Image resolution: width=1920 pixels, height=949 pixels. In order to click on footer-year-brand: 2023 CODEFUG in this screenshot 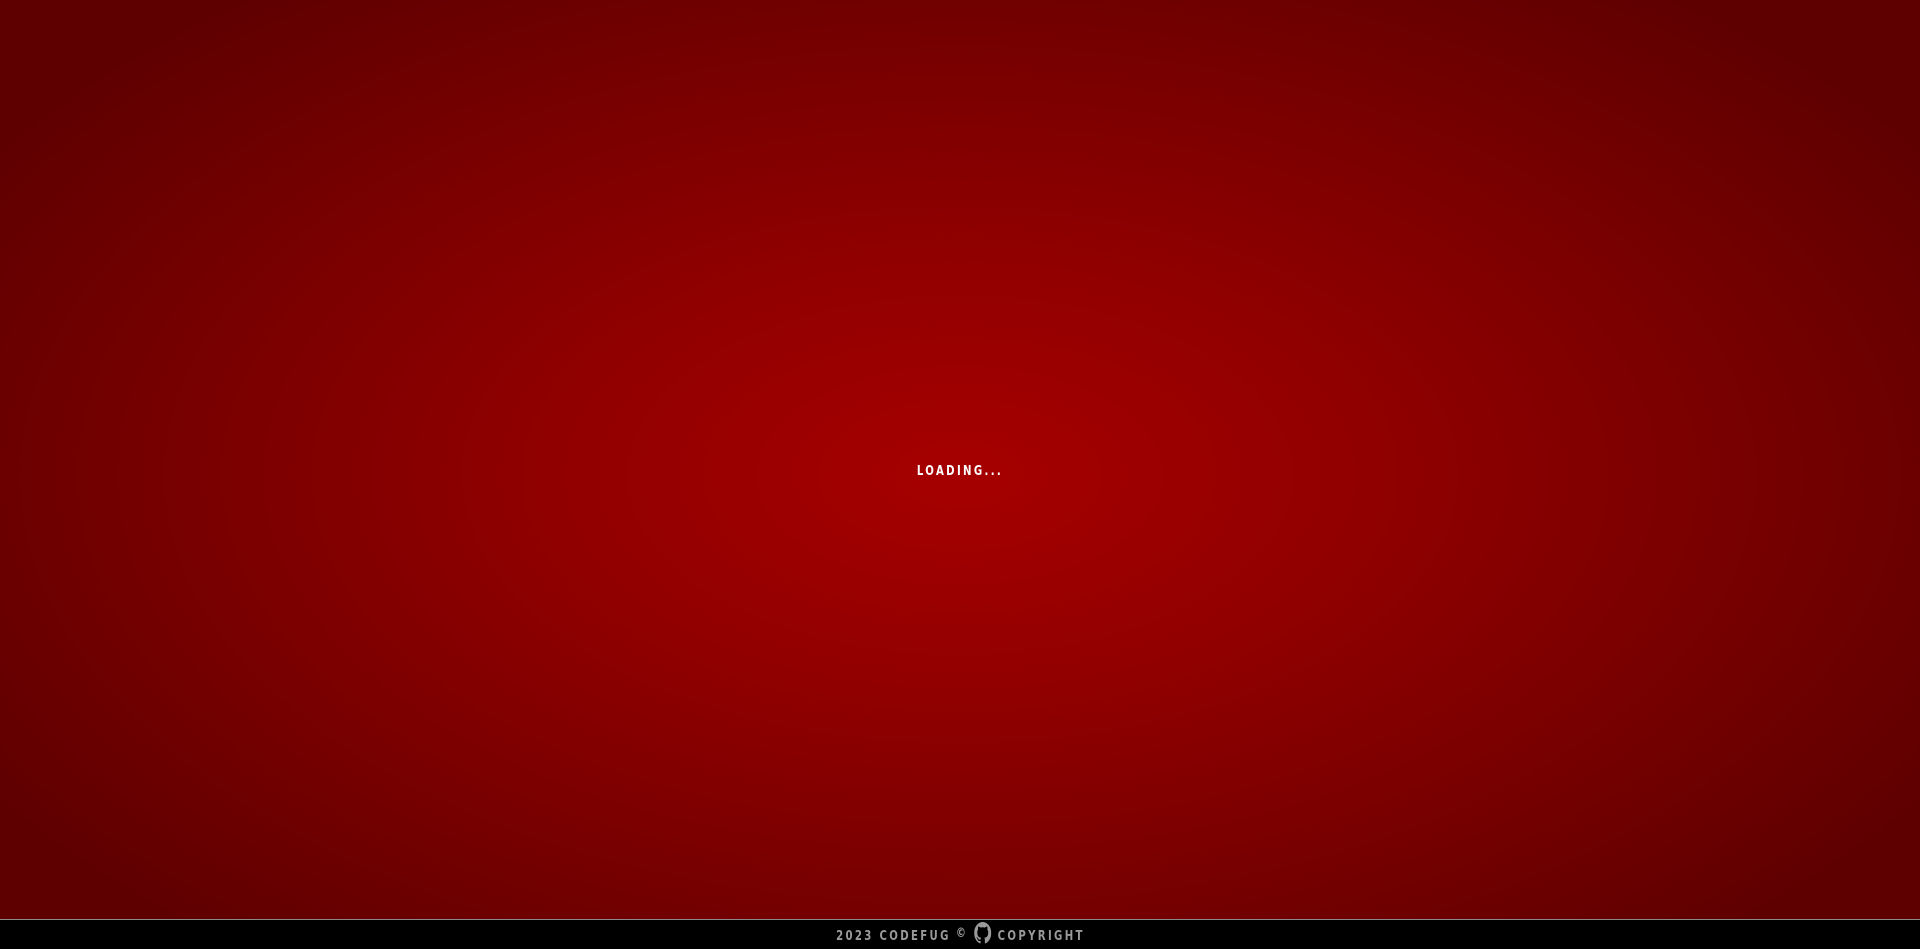, I will do `click(893, 936)`.